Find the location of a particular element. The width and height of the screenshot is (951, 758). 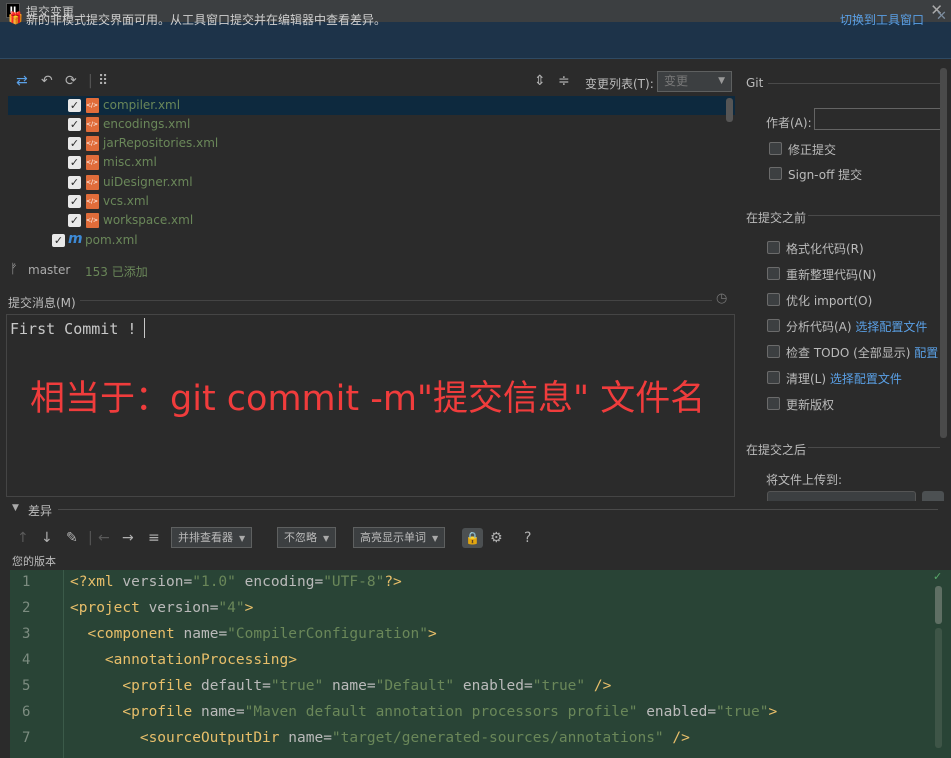

option-label: 重新整理代码(N) is located at coordinates (831, 275).